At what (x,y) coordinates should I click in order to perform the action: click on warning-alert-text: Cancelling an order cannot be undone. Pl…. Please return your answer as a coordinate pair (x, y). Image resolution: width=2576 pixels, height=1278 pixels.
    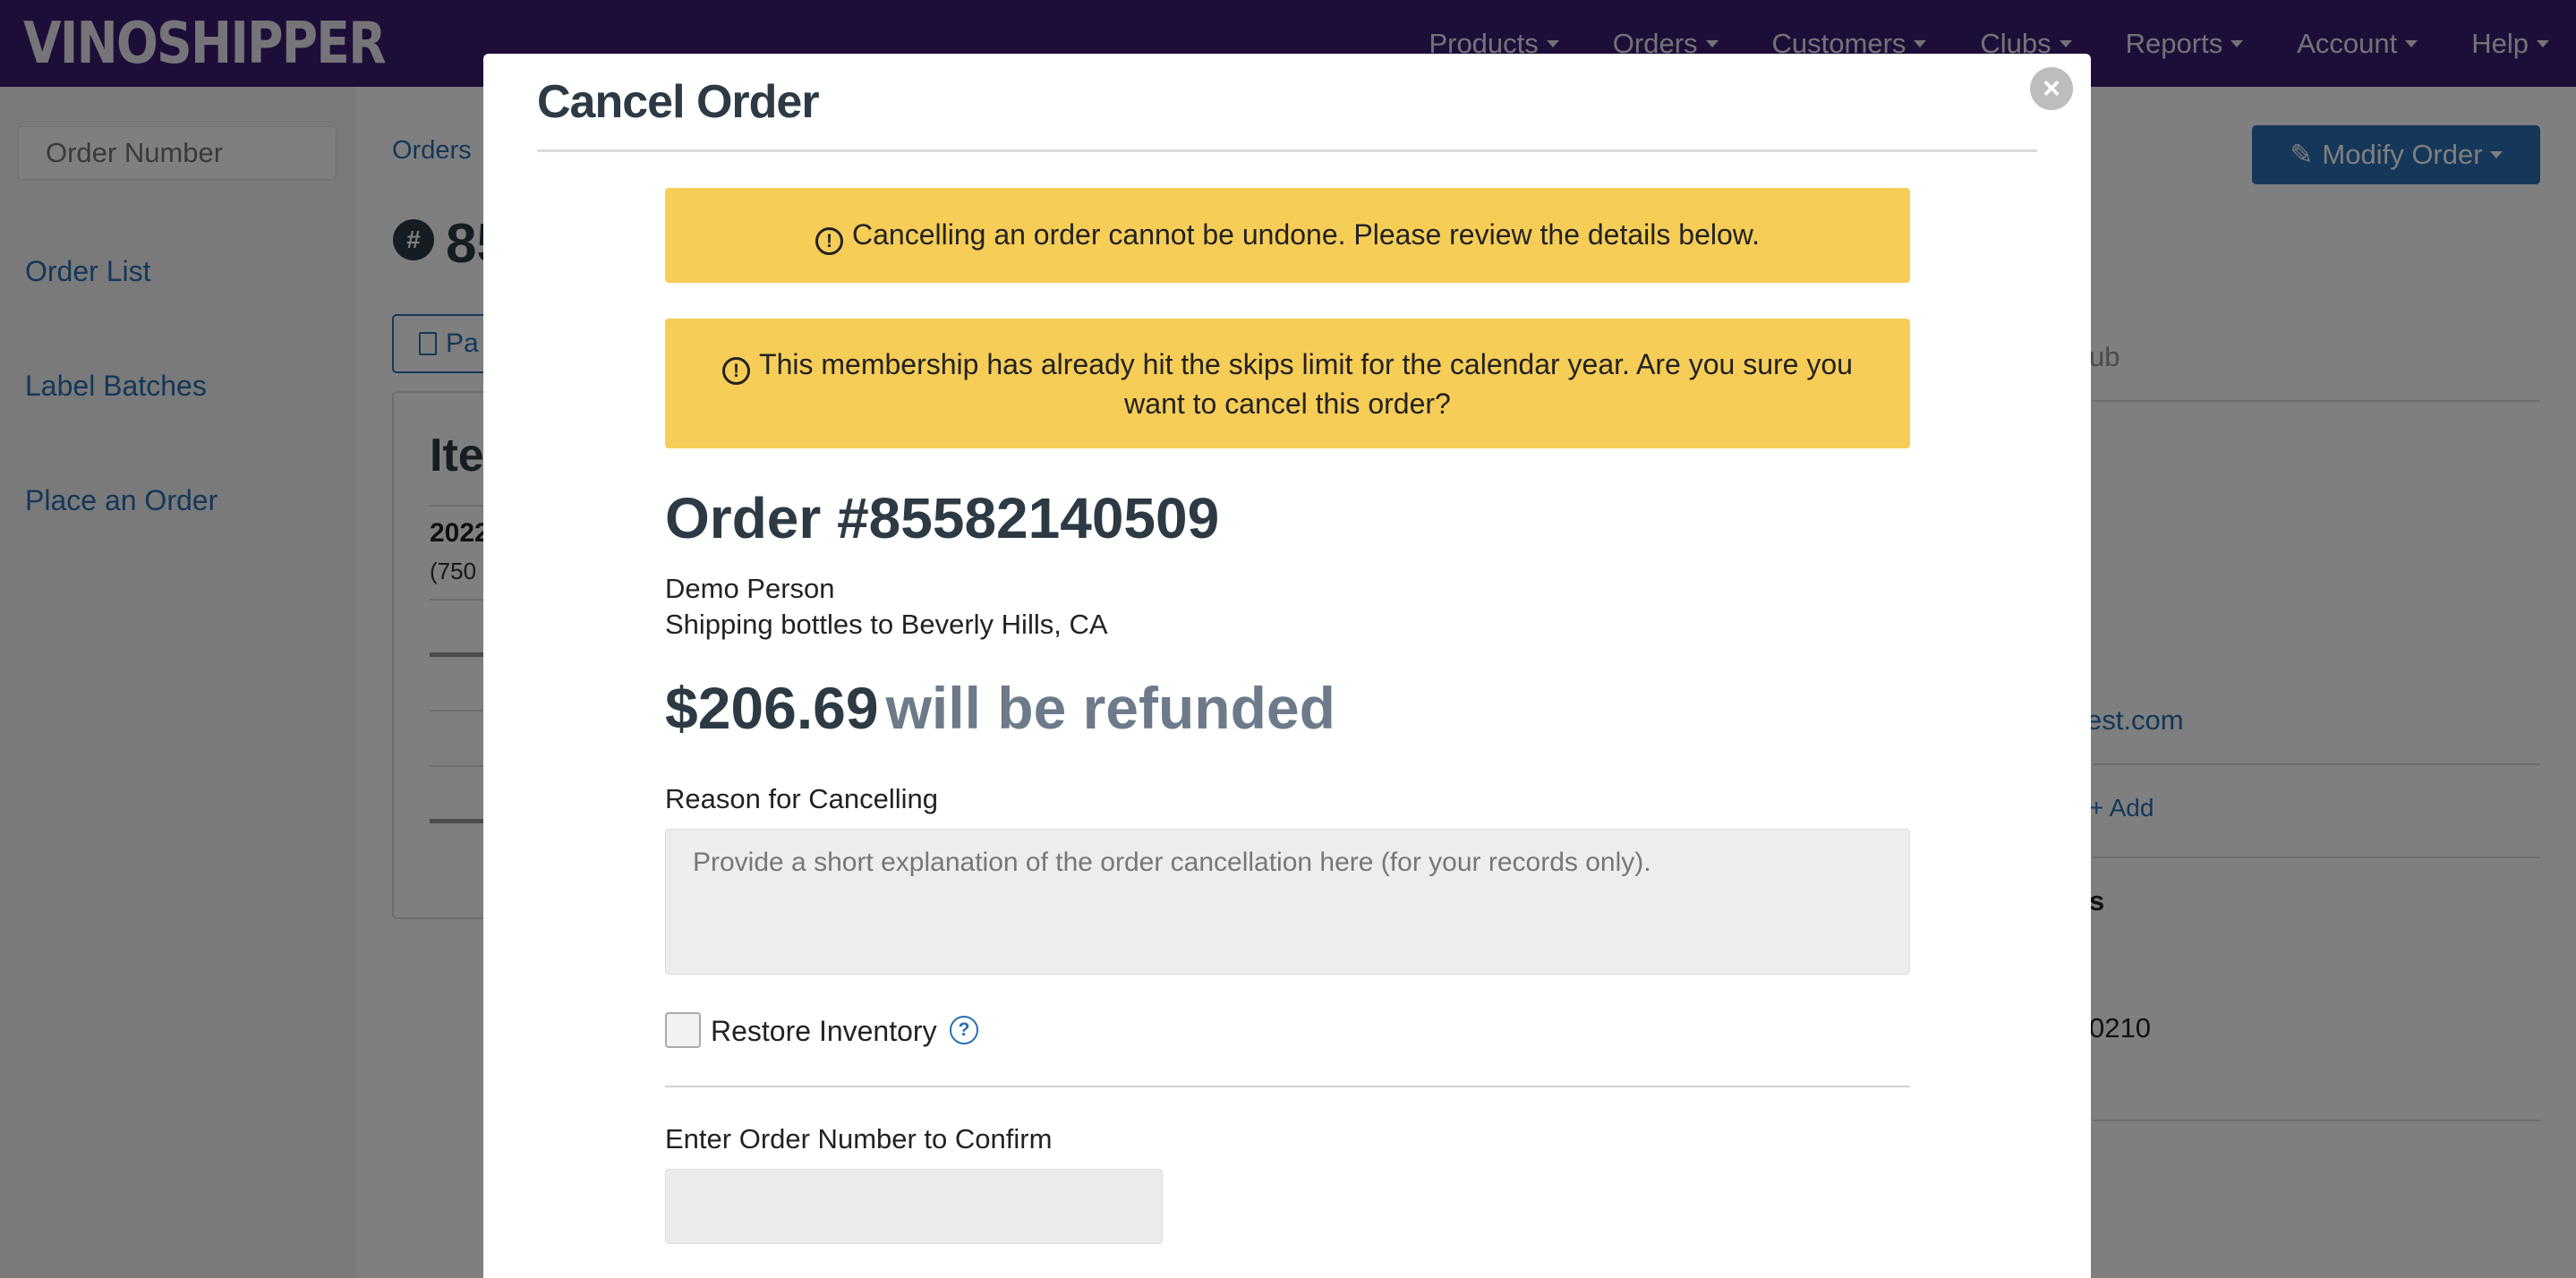
    Looking at the image, I should click on (1306, 234).